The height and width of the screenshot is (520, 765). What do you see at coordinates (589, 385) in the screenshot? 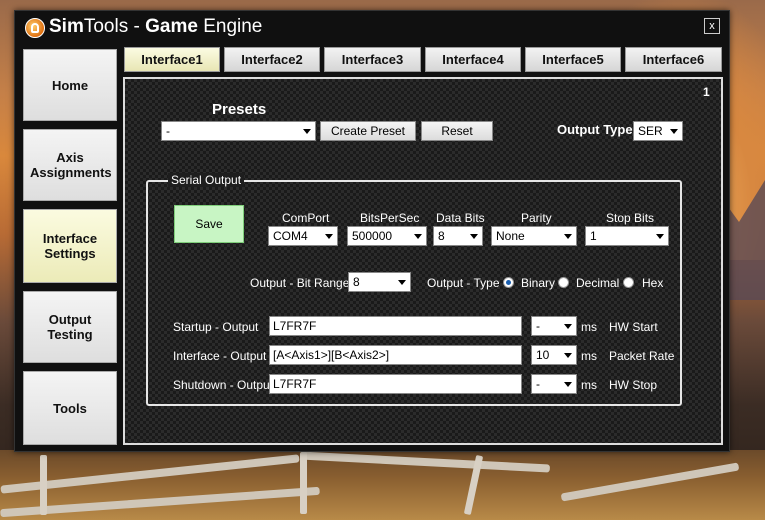
I see `shutdown-unit: ms` at bounding box center [589, 385].